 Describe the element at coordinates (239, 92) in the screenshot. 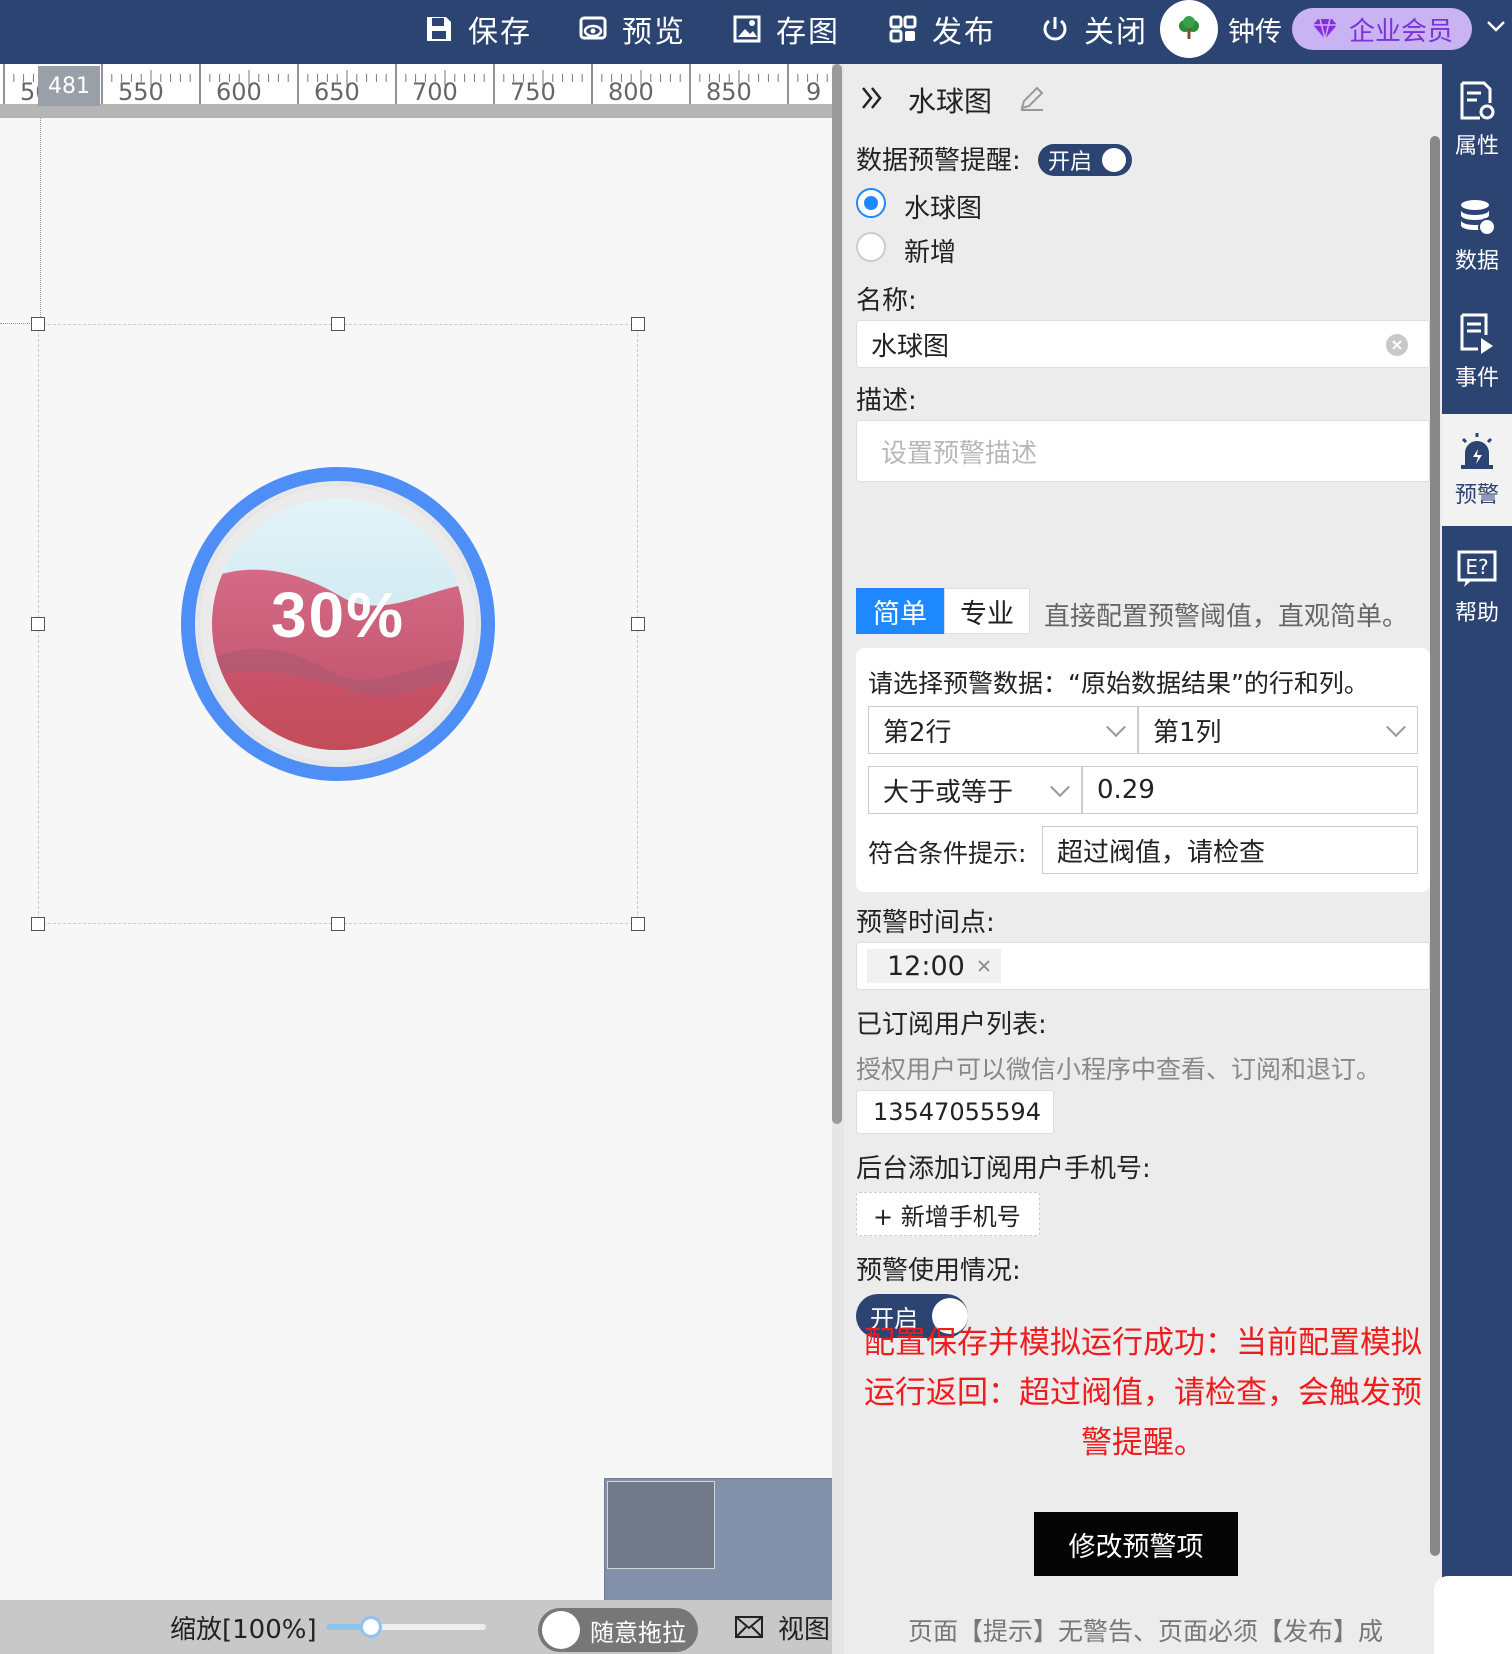

I see `ruler-label: 600` at that location.